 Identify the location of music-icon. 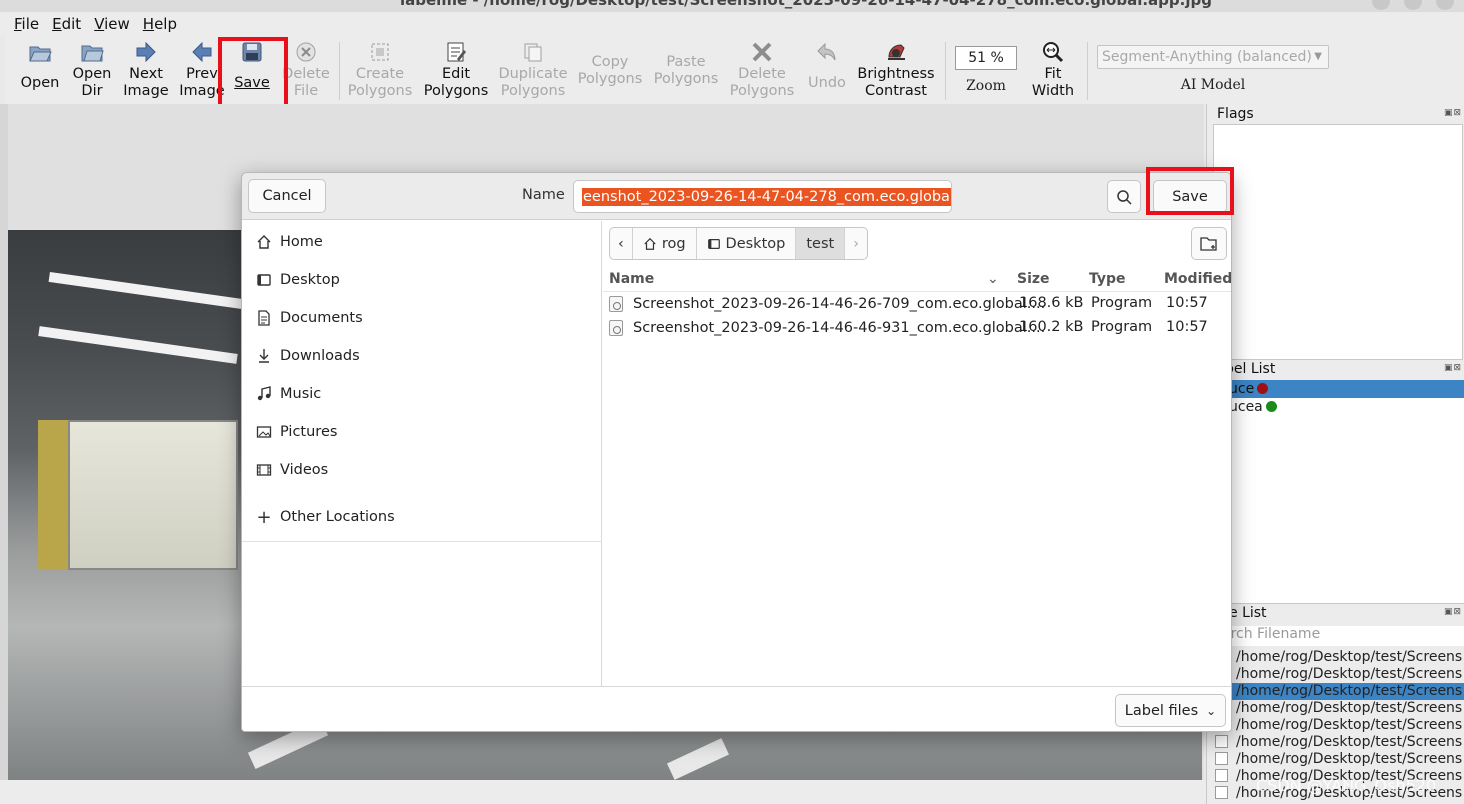
(264, 394).